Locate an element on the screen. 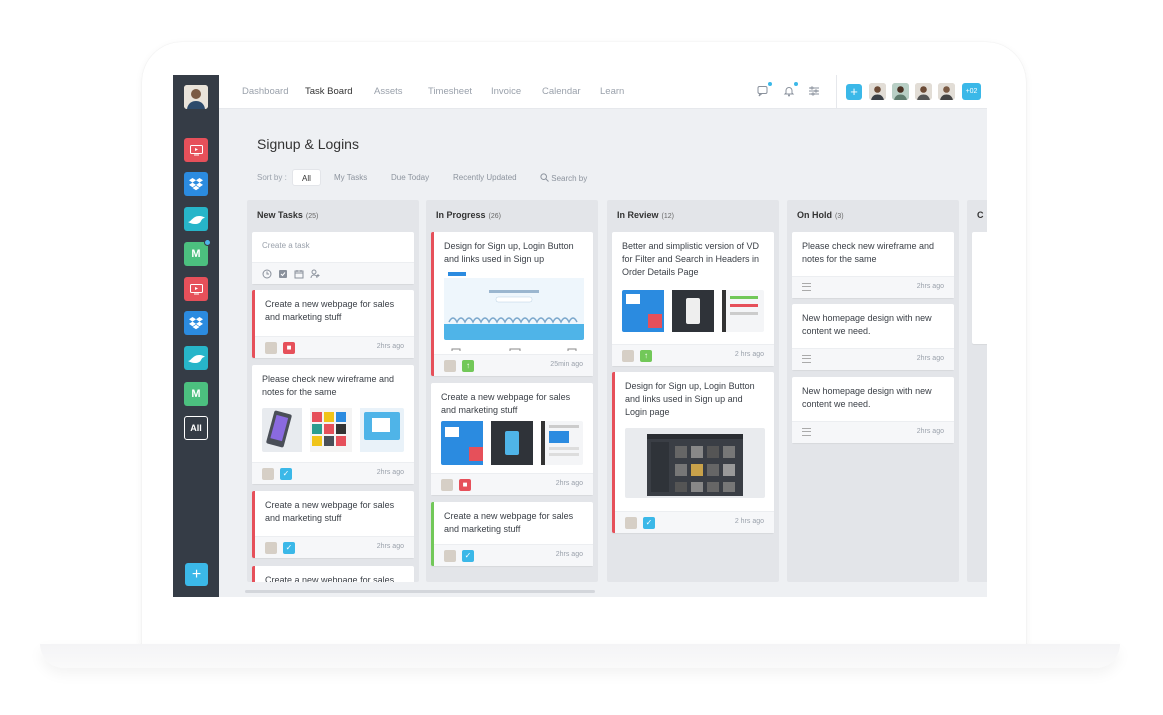 This screenshot has height=715, width=1163. assign-user-icon is located at coordinates (315, 274).